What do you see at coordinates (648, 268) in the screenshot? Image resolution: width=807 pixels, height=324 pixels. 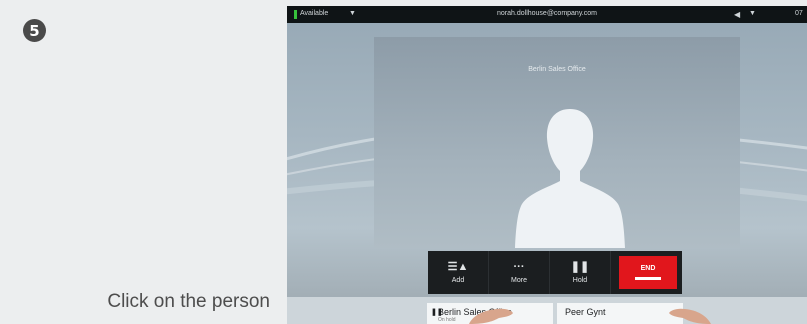 I see `end-label: END` at bounding box center [648, 268].